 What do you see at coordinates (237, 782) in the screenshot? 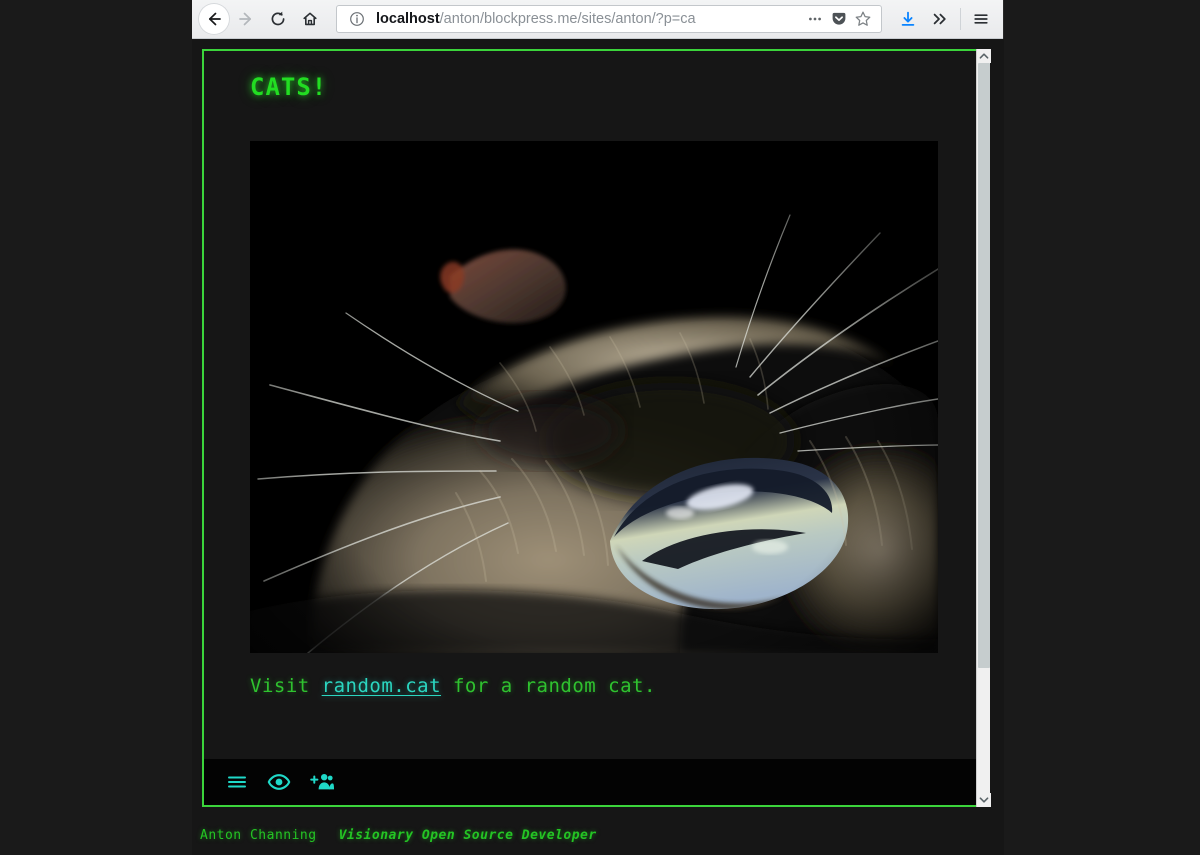
I see `menu-icon` at bounding box center [237, 782].